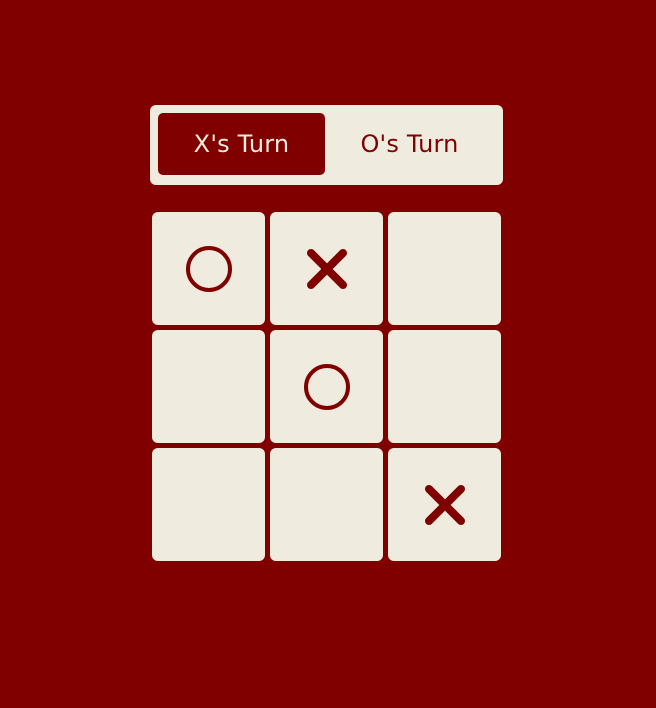  I want to click on turn-toggle: X's Turn O's Turn, so click(326, 145).